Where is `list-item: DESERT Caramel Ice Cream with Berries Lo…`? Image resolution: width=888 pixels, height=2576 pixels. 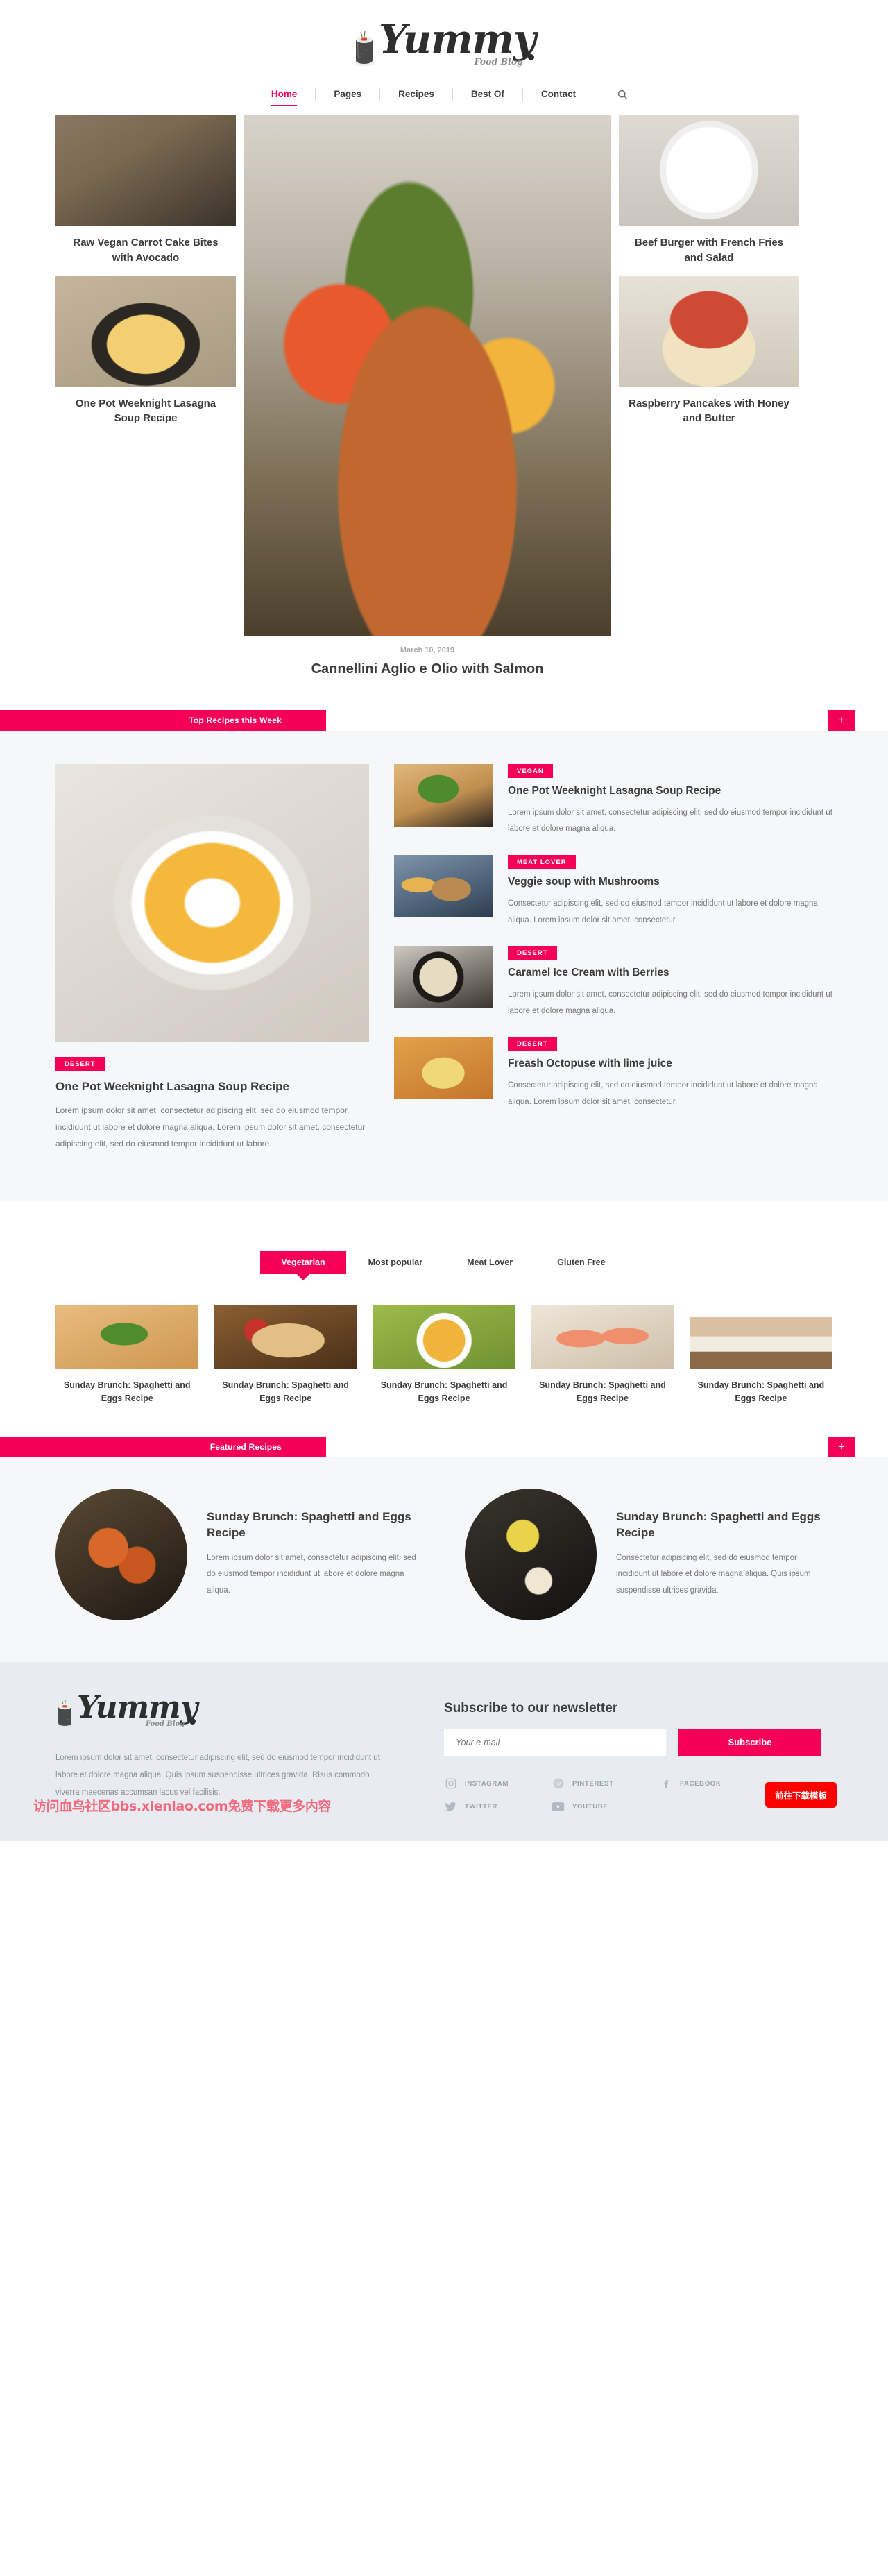
list-item: DESERT Caramel Ice Cream with Berries Lo… is located at coordinates (613, 983).